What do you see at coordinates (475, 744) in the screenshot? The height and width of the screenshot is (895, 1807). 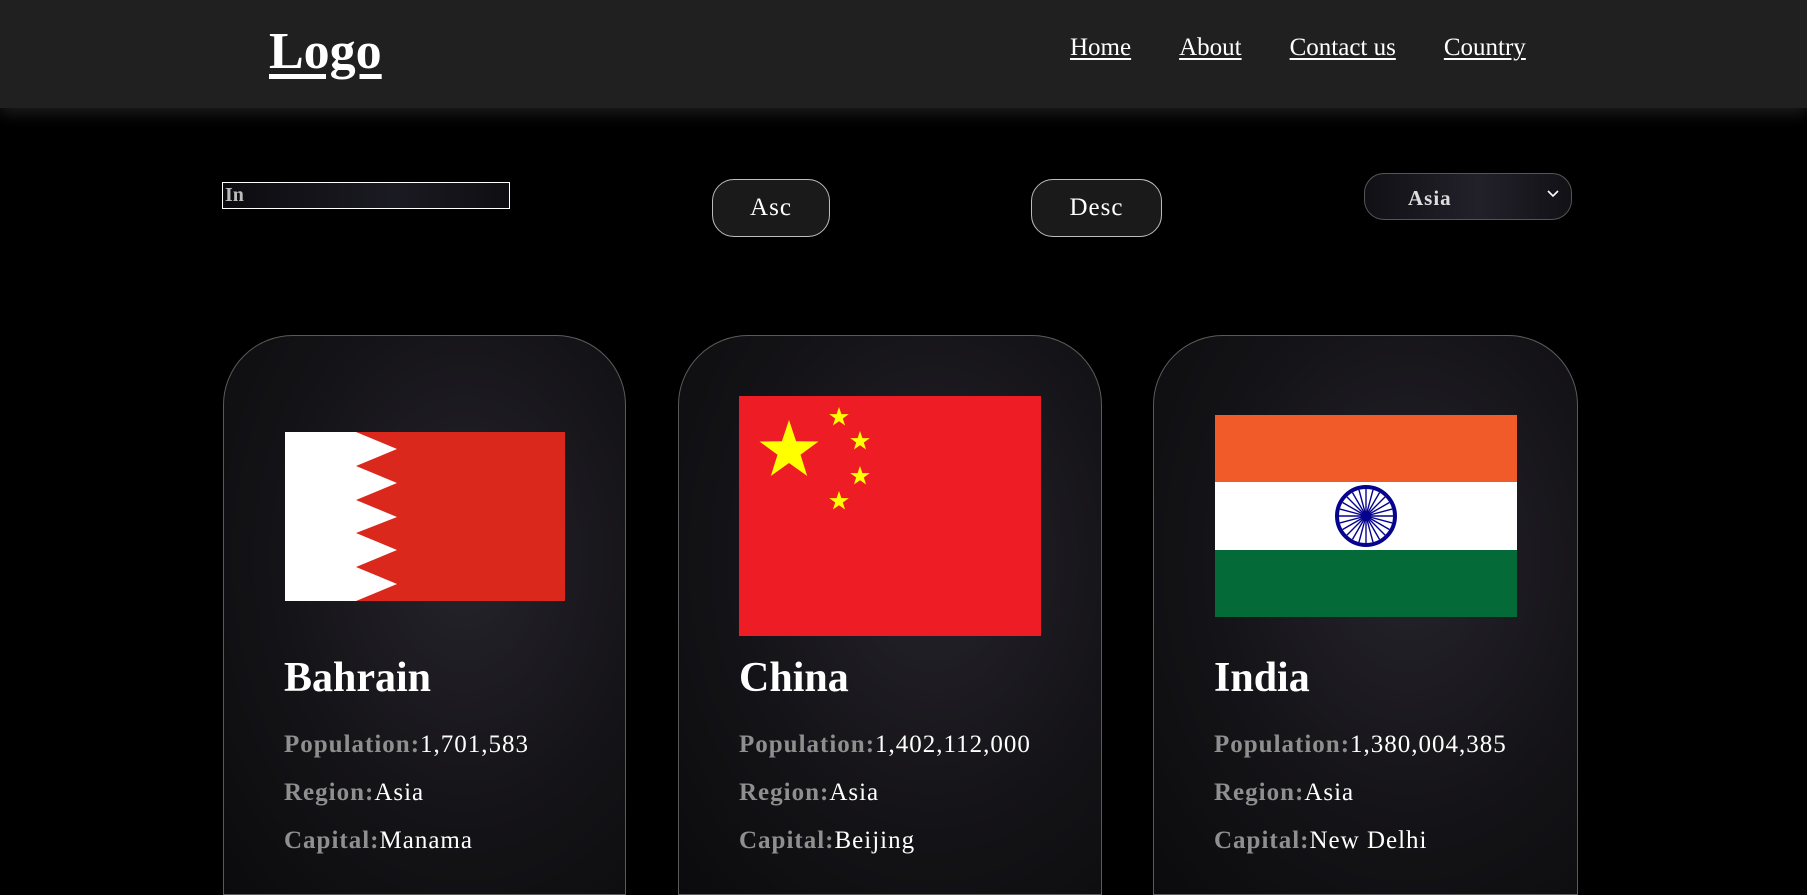 I see `population-value: 1,701,583` at bounding box center [475, 744].